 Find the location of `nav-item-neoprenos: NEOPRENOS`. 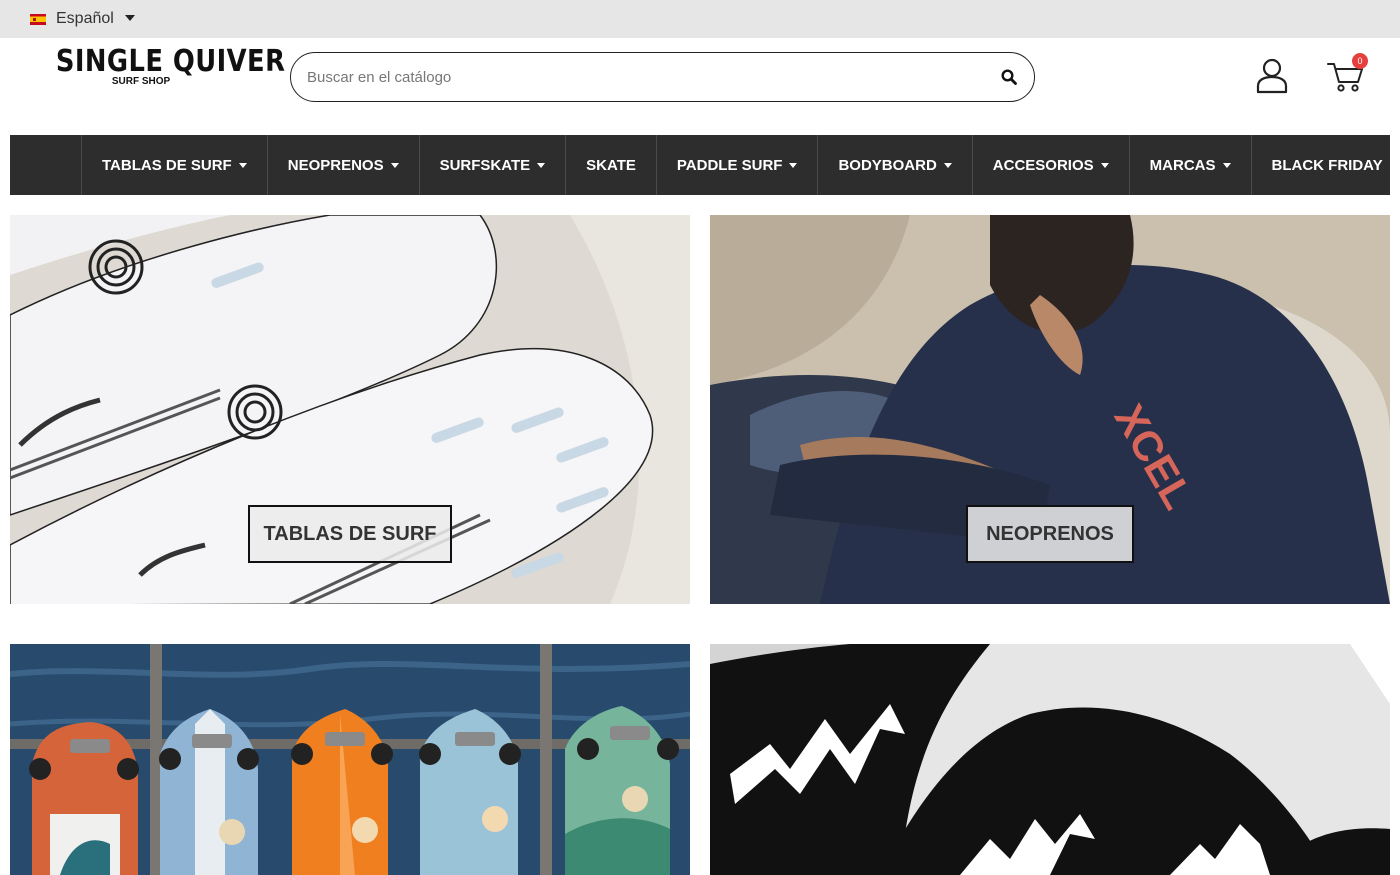

nav-item-neoprenos: NEOPRENOS is located at coordinates (344, 165).